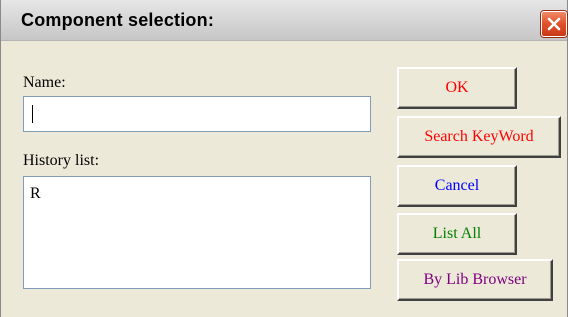 This screenshot has width=568, height=317. What do you see at coordinates (197, 114) in the screenshot?
I see `name-input` at bounding box center [197, 114].